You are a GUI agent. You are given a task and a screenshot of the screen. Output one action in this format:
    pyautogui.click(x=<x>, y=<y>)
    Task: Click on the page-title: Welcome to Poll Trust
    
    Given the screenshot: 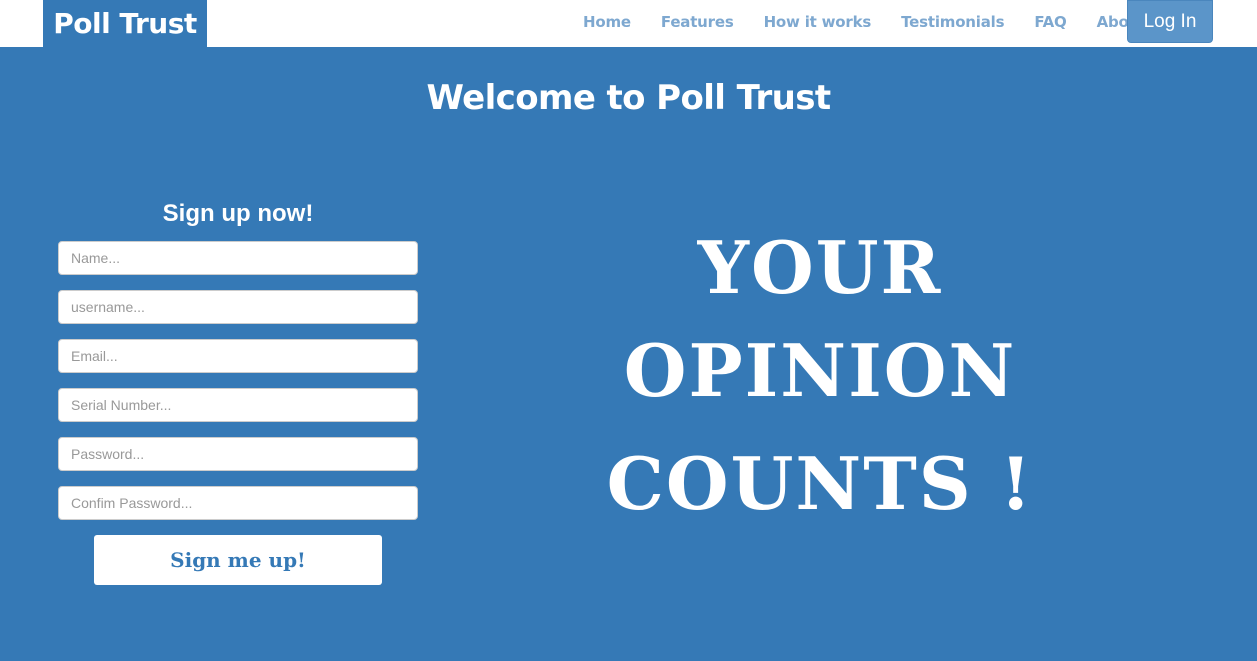 What is the action you would take?
    pyautogui.click(x=628, y=98)
    